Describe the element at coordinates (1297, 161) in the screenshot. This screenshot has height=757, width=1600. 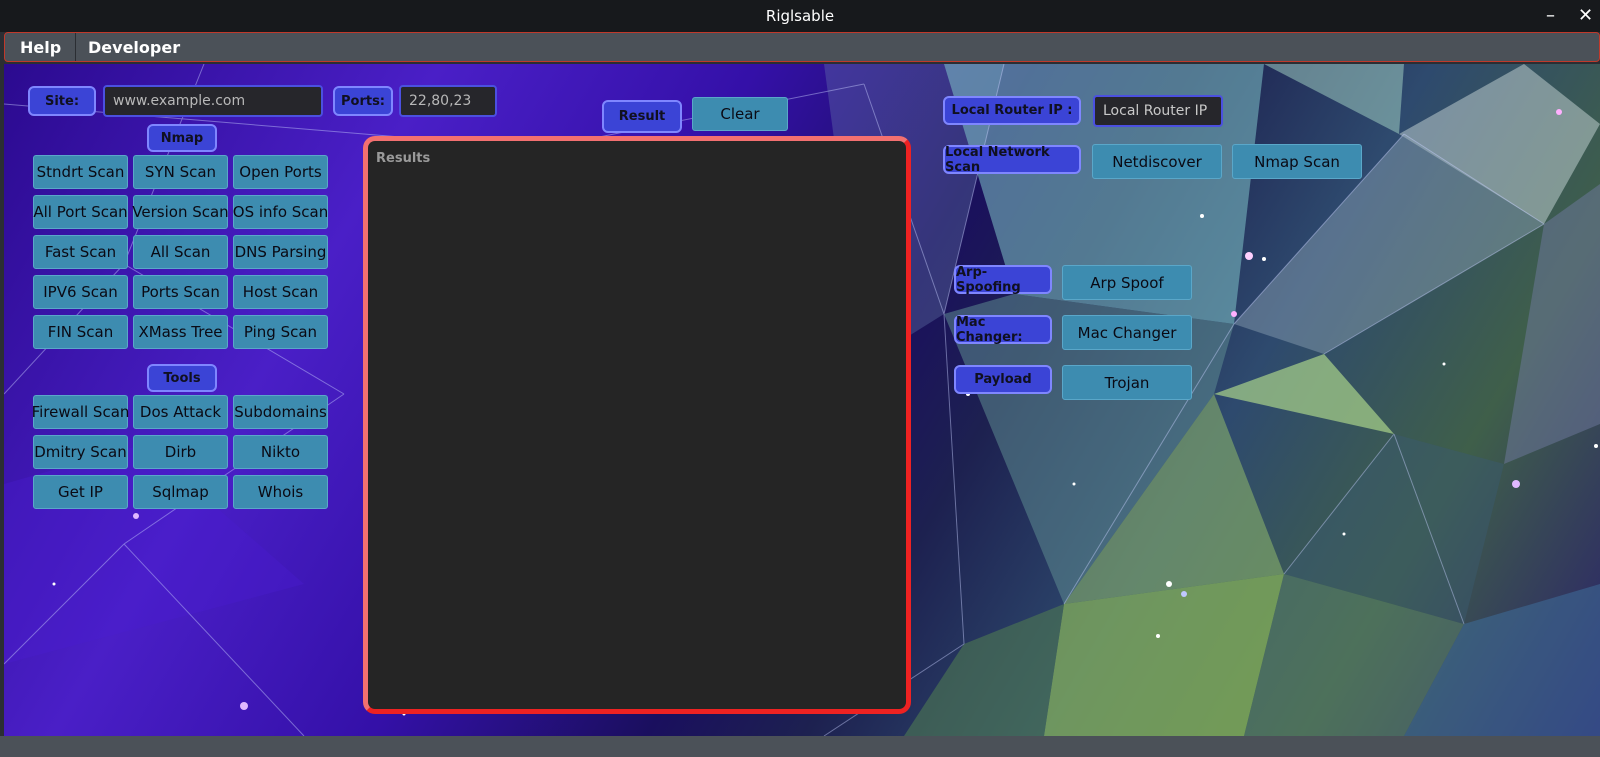
I see `nmap-scan-button: Nmap Scan` at that location.